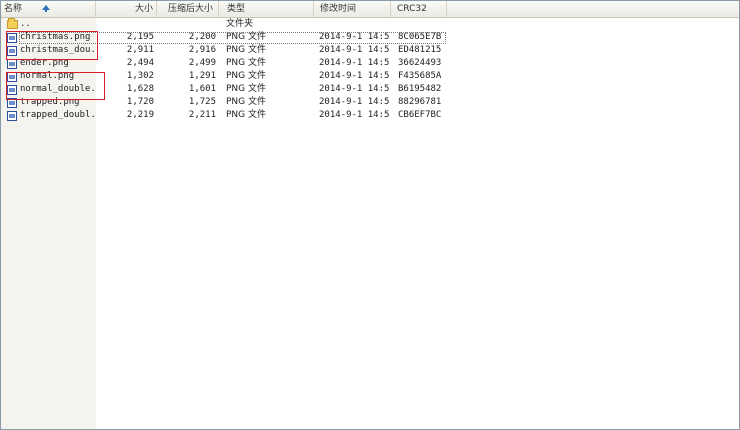 This screenshot has height=430, width=740. What do you see at coordinates (420, 63) in the screenshot?
I see `cell-crc: 36624493` at bounding box center [420, 63].